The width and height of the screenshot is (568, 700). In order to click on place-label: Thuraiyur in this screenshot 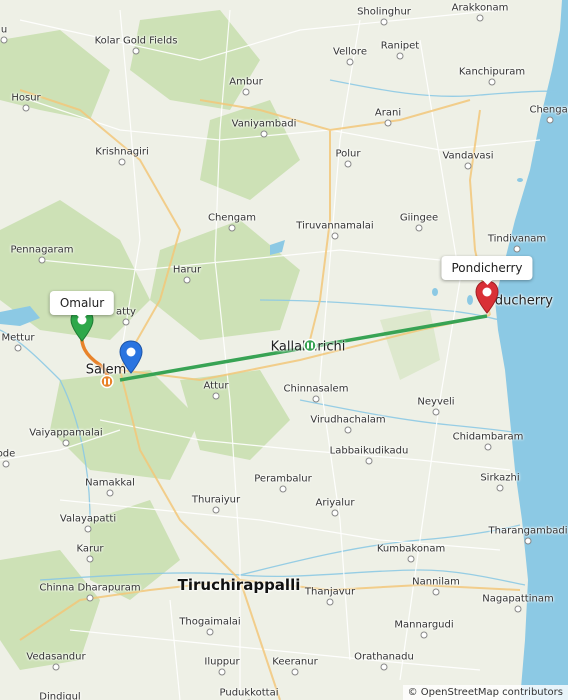, I will do `click(216, 500)`.